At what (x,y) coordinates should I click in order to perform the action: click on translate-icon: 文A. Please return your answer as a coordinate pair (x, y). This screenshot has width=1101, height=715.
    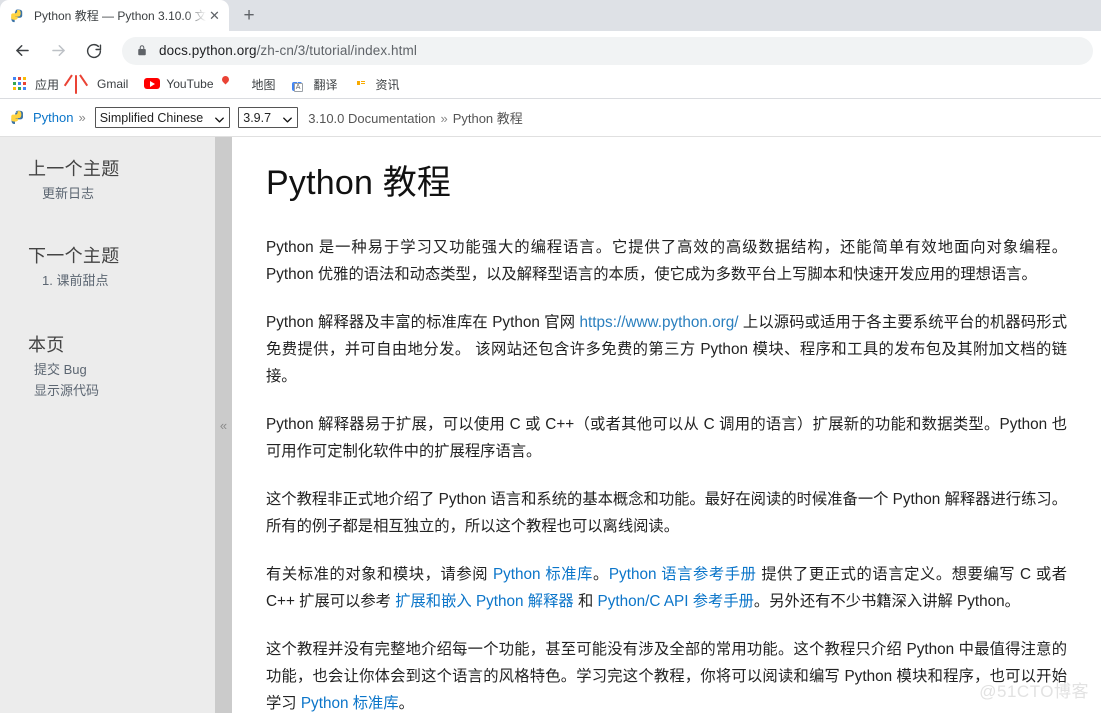
    Looking at the image, I should click on (299, 84).